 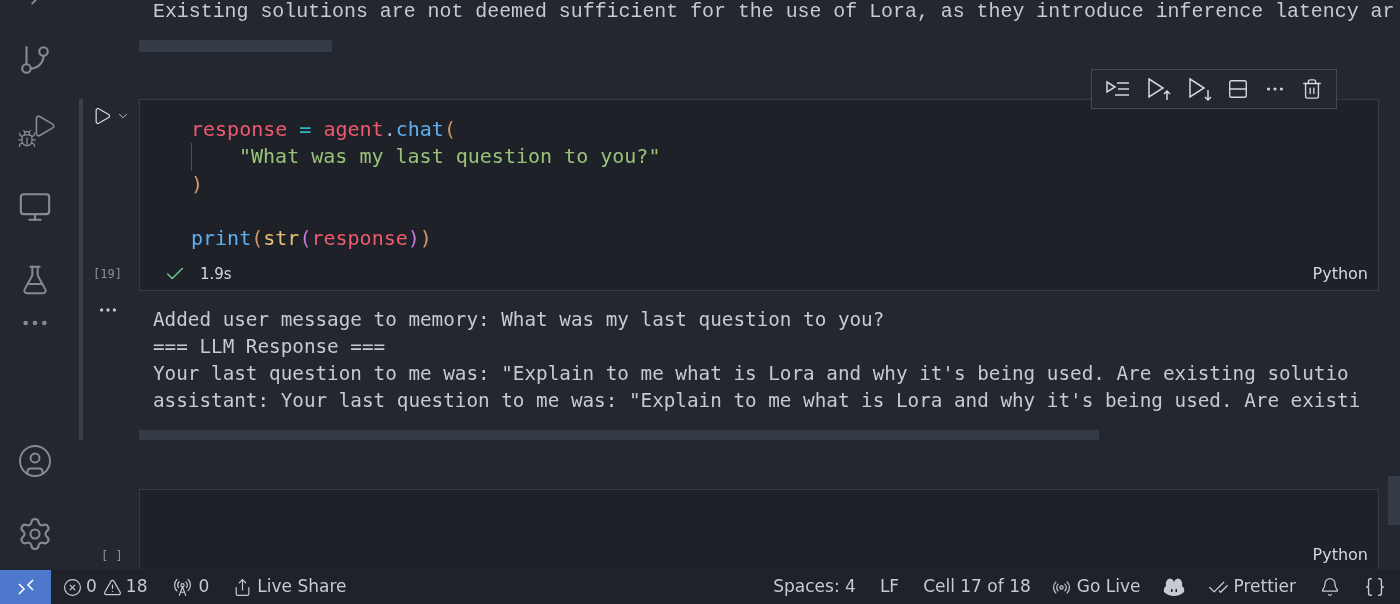 I want to click on ports-button: 0, so click(x=191, y=587).